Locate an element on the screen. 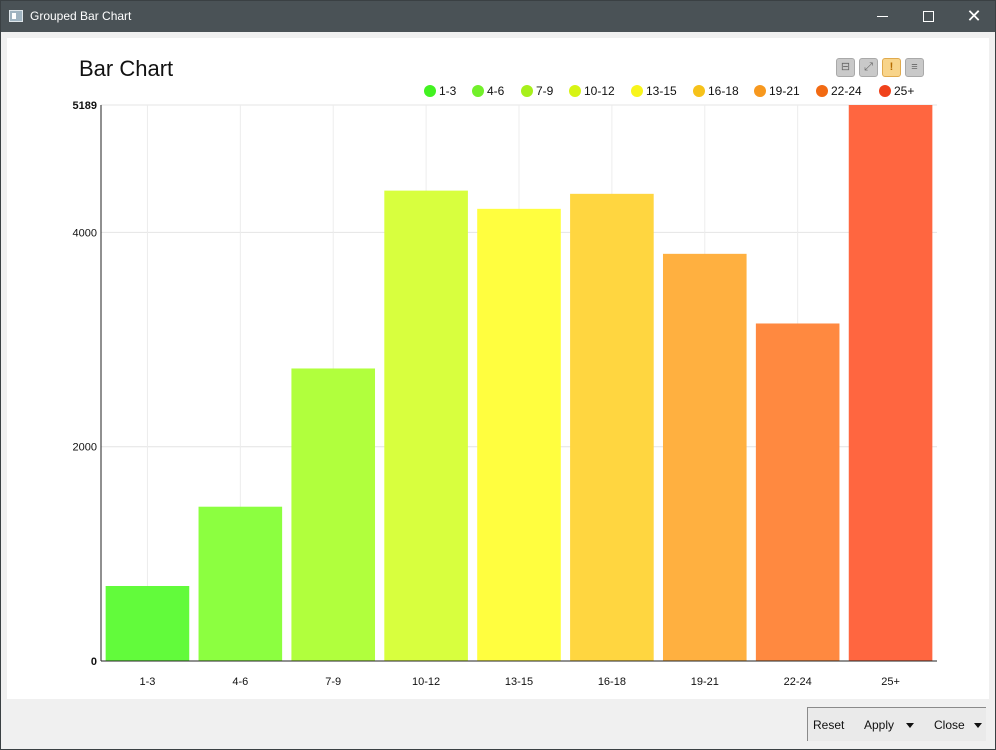 The height and width of the screenshot is (750, 996). close-window-button: ✕ is located at coordinates (973, 16).